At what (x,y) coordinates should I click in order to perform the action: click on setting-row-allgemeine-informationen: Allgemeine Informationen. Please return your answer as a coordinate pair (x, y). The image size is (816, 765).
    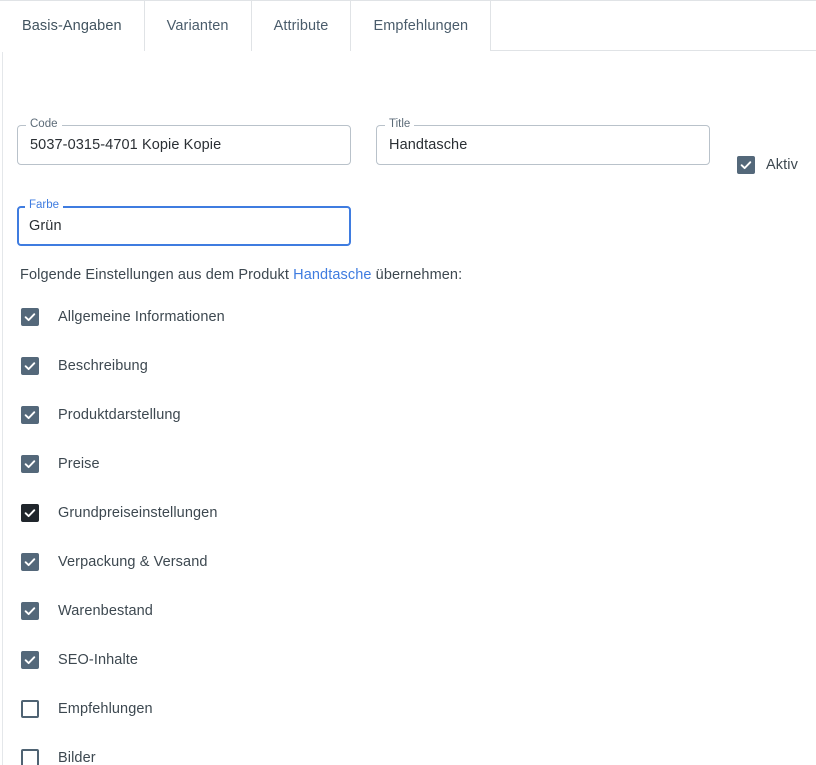
    Looking at the image, I should click on (281, 317).